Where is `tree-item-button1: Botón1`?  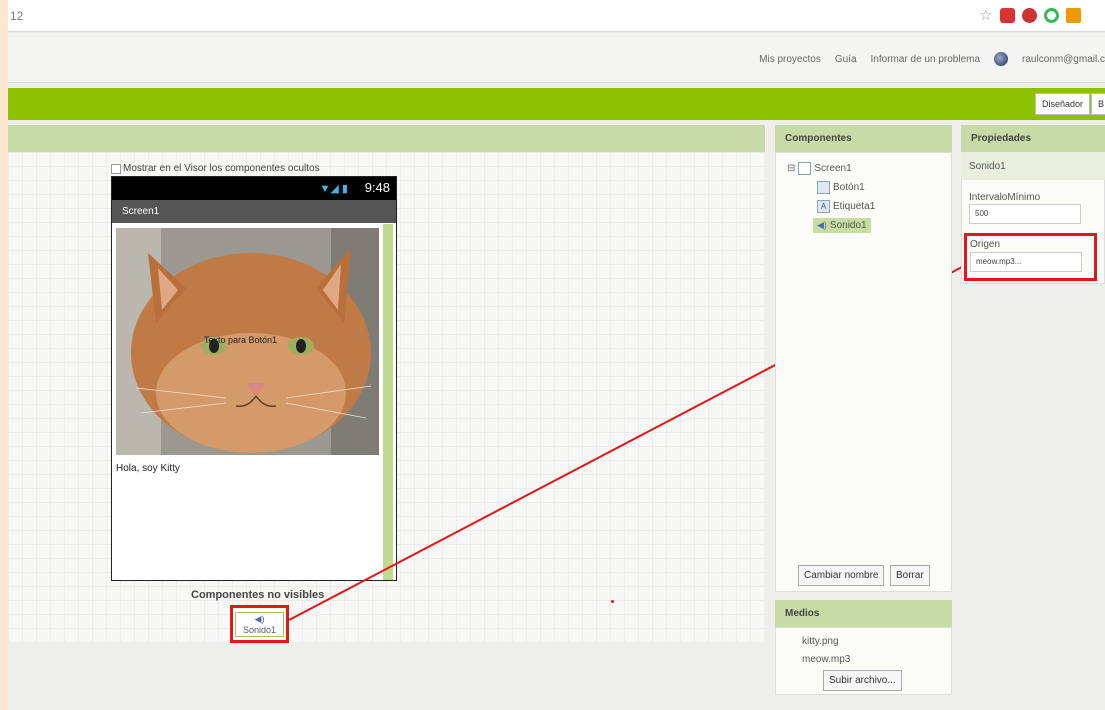 tree-item-button1: Botón1 is located at coordinates (841, 187).